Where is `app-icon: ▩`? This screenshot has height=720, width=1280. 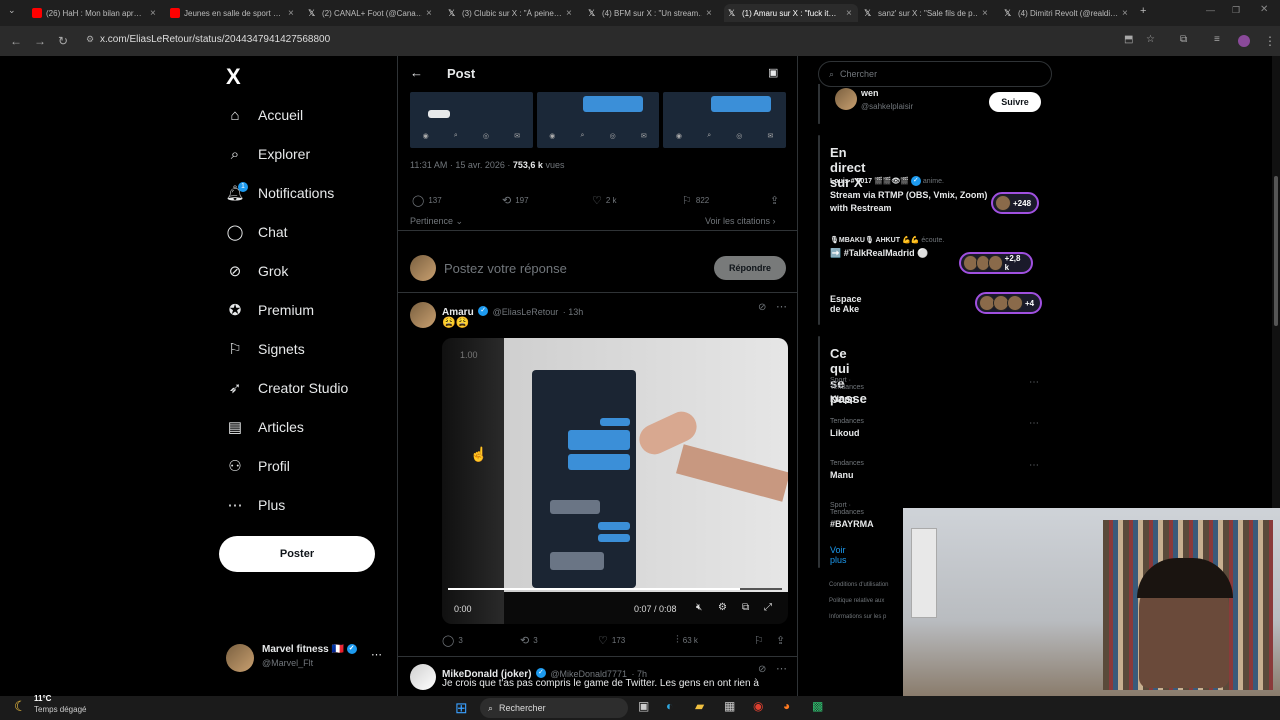 app-icon: ▩ is located at coordinates (817, 706).